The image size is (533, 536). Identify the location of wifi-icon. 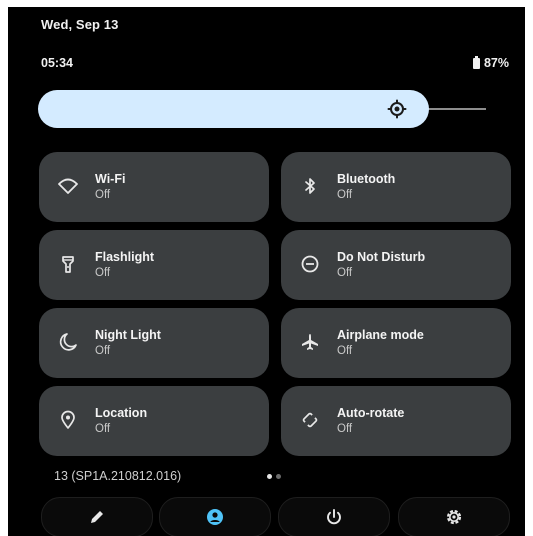
(68, 186).